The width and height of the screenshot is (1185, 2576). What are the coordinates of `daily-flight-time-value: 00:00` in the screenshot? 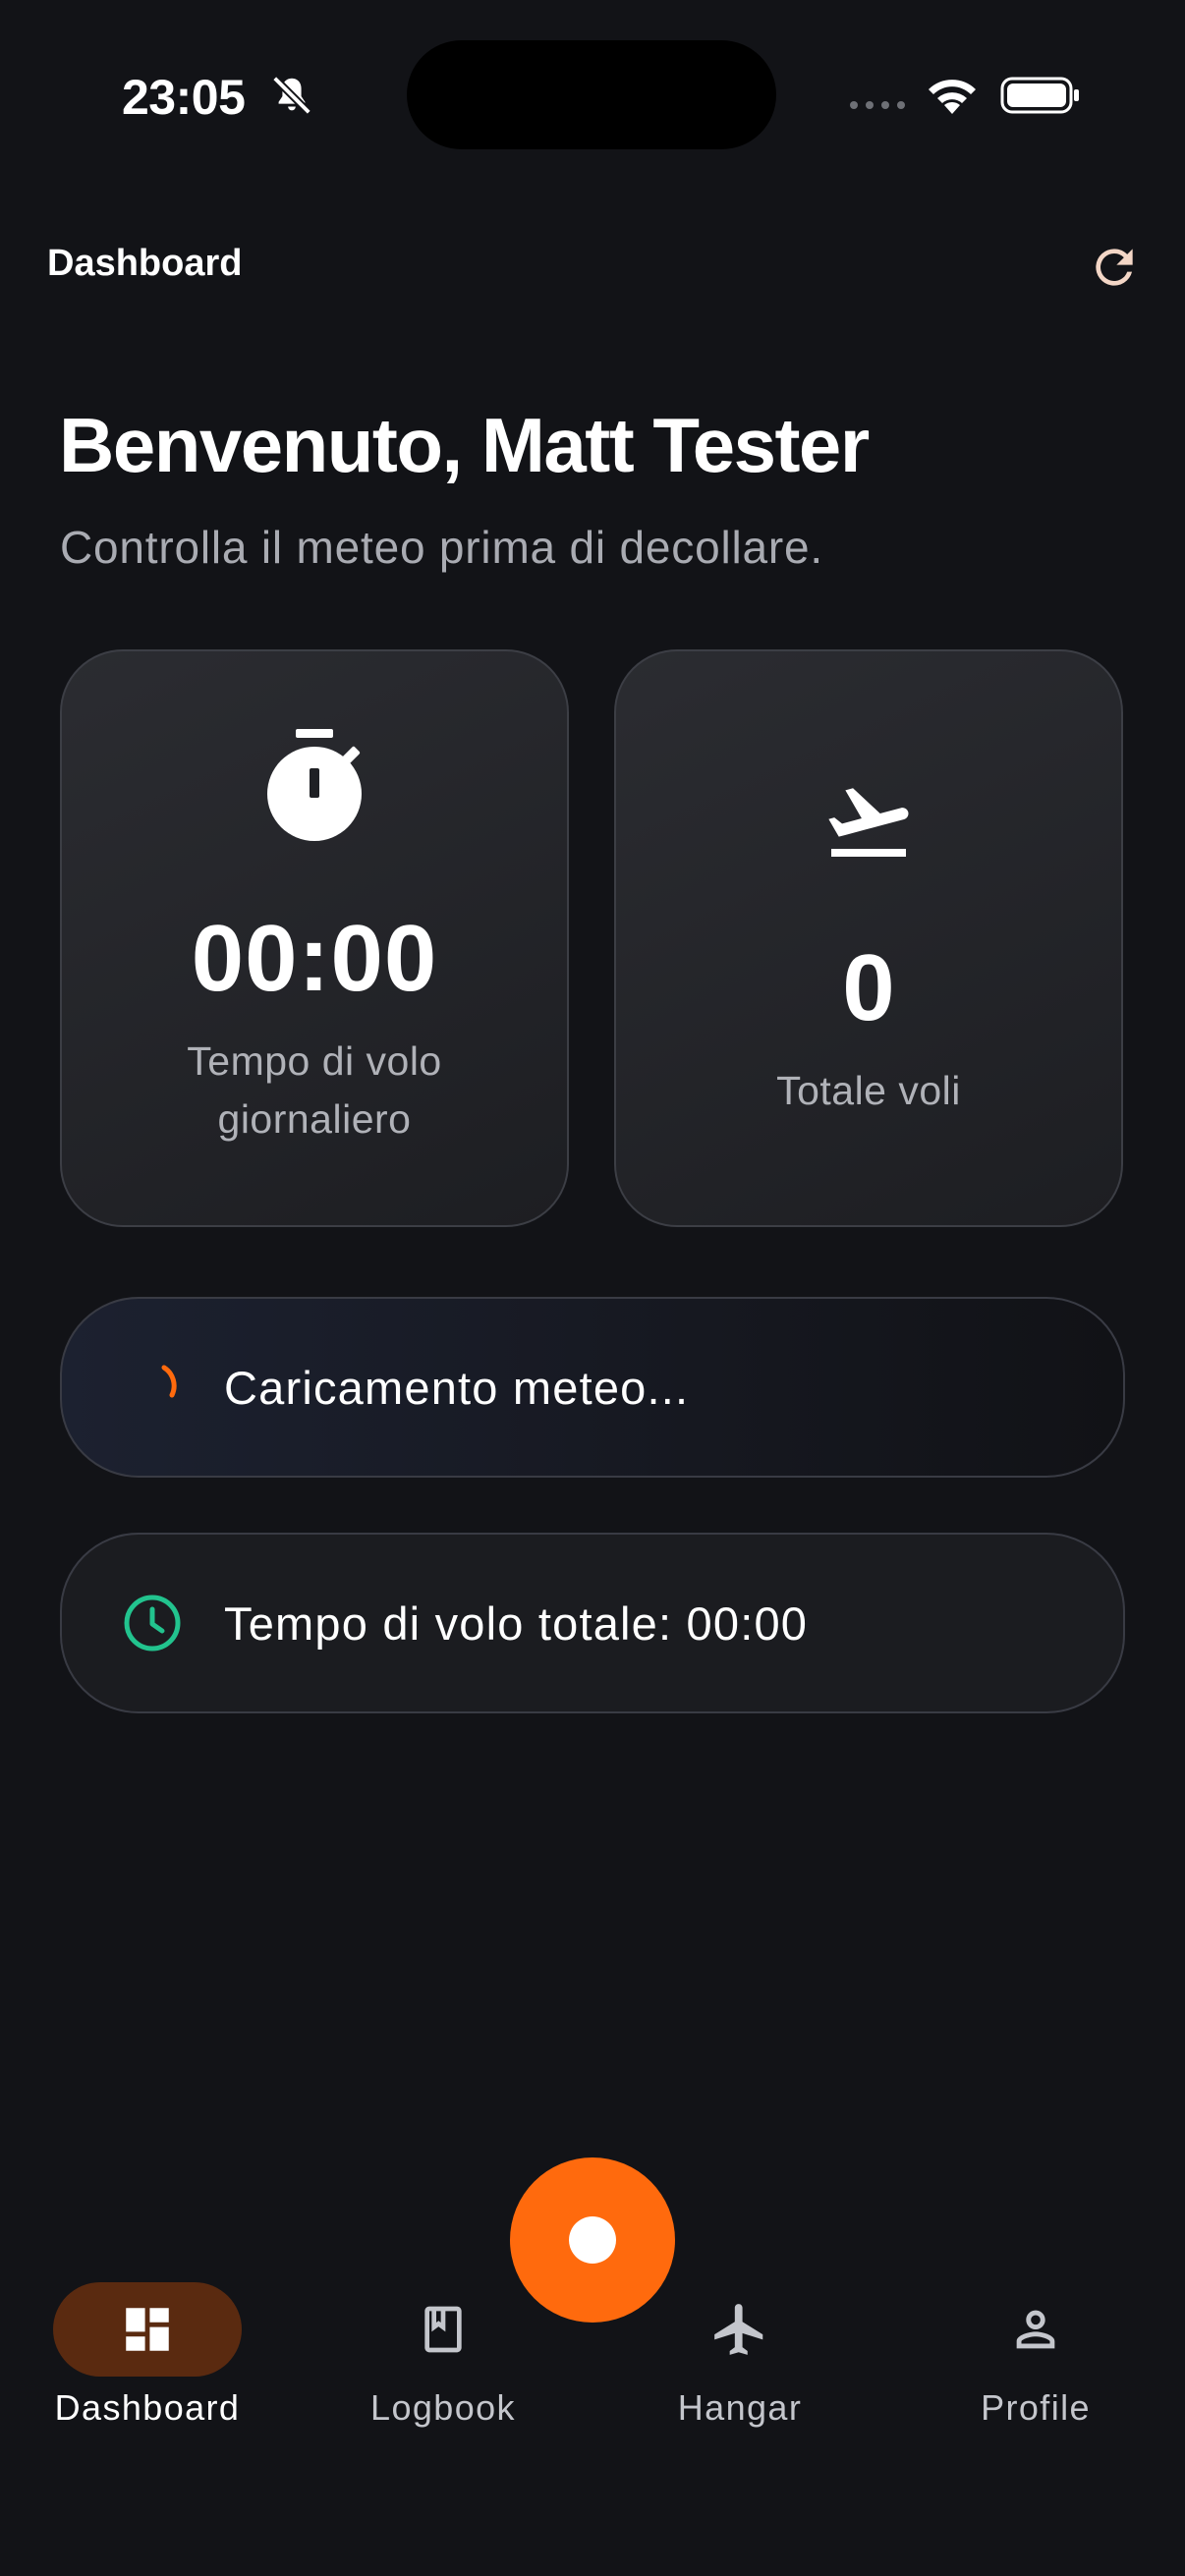 It's located at (315, 958).